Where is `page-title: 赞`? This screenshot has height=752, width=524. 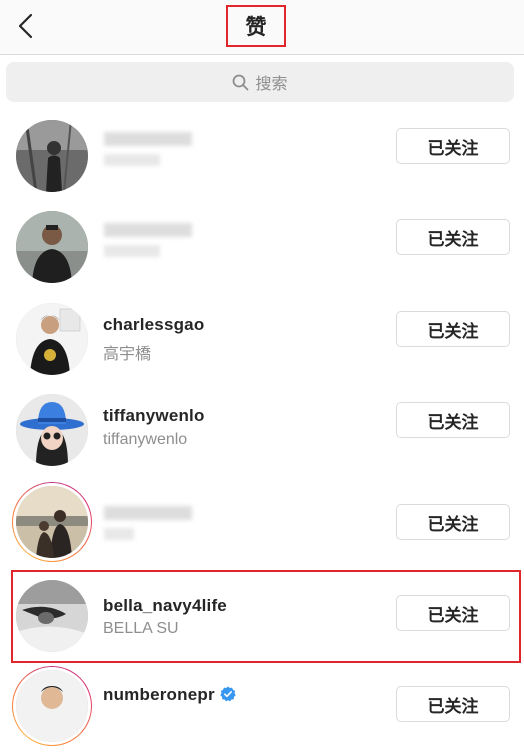 page-title: 赞 is located at coordinates (256, 26).